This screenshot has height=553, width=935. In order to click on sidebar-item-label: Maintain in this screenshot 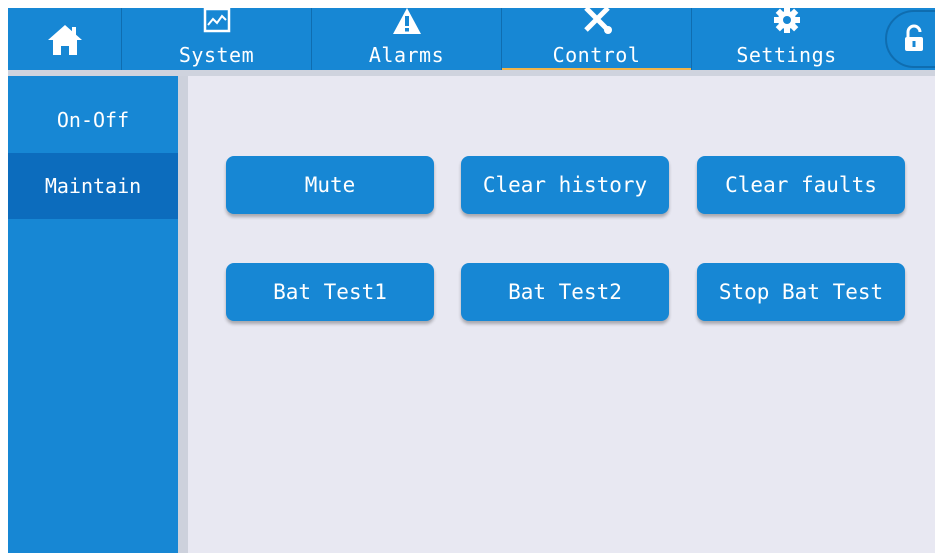, I will do `click(93, 186)`.